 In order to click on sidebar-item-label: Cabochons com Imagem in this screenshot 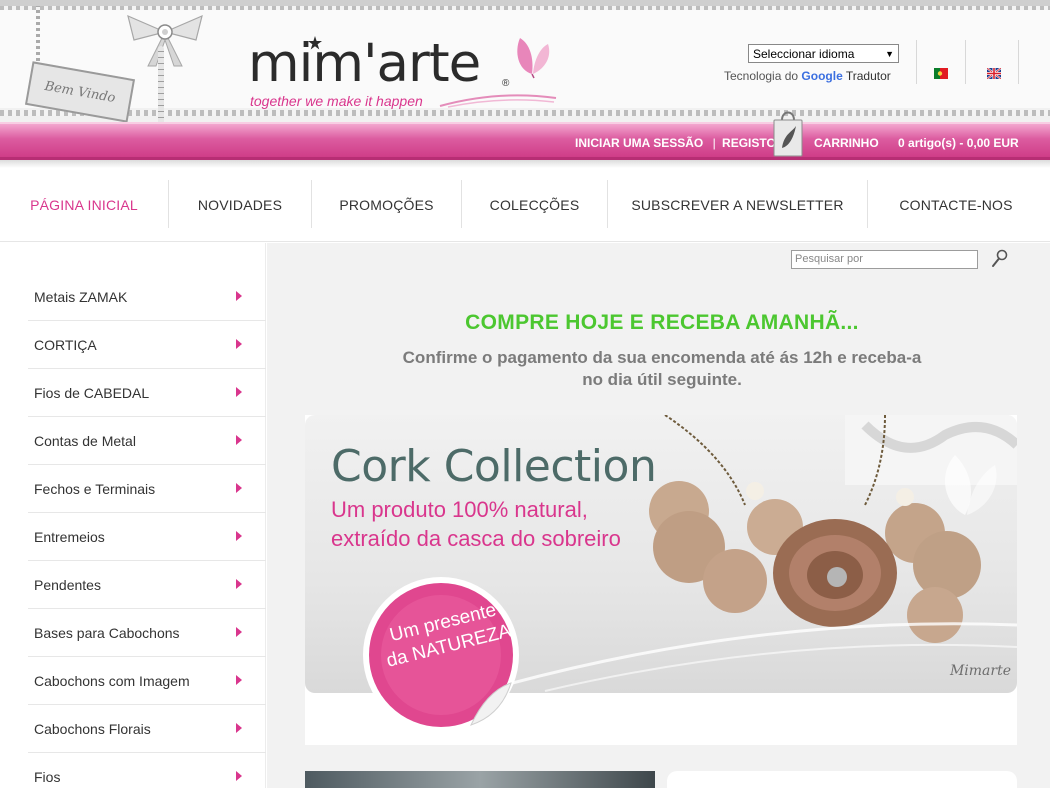, I will do `click(112, 680)`.